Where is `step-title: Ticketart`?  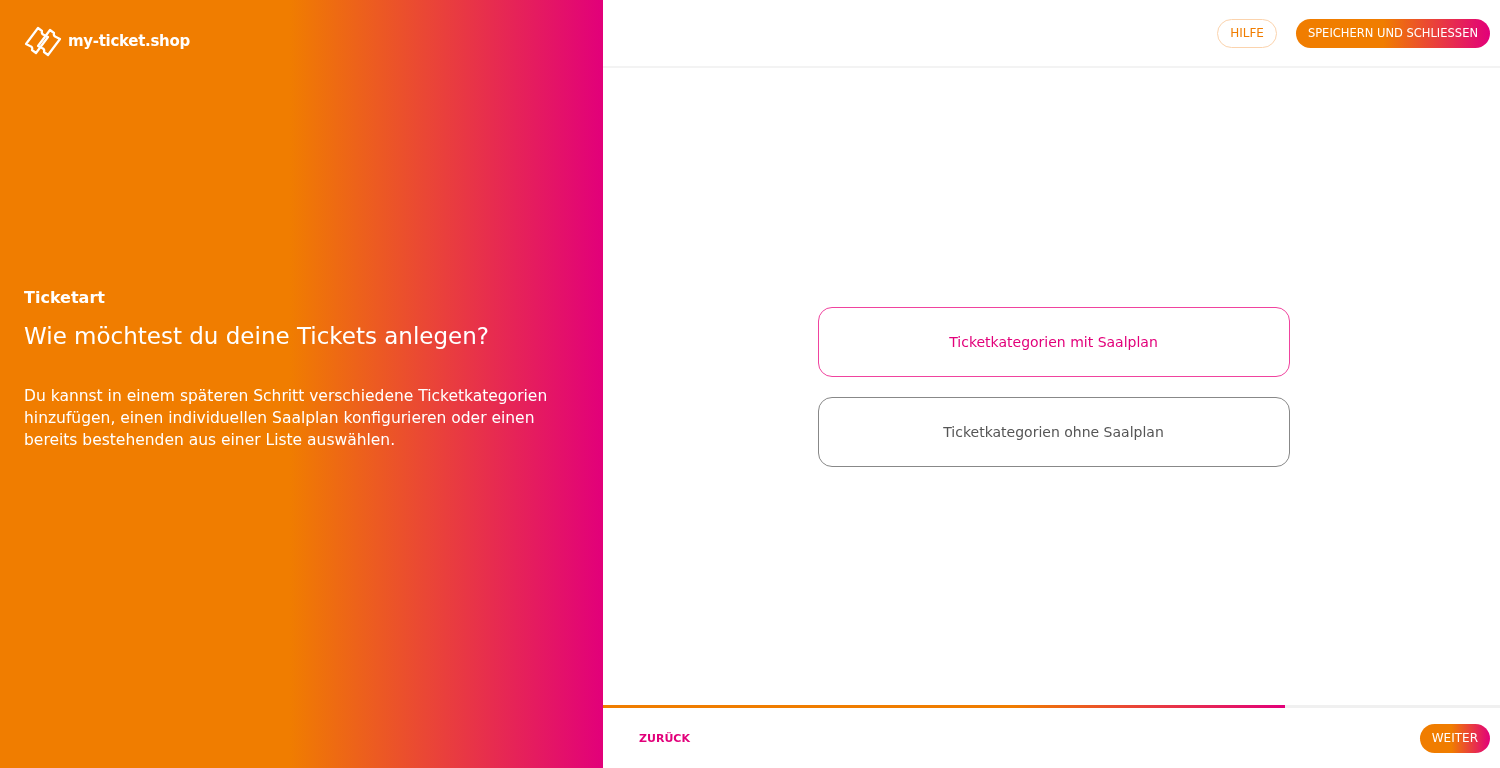
step-title: Ticketart is located at coordinates (65, 297).